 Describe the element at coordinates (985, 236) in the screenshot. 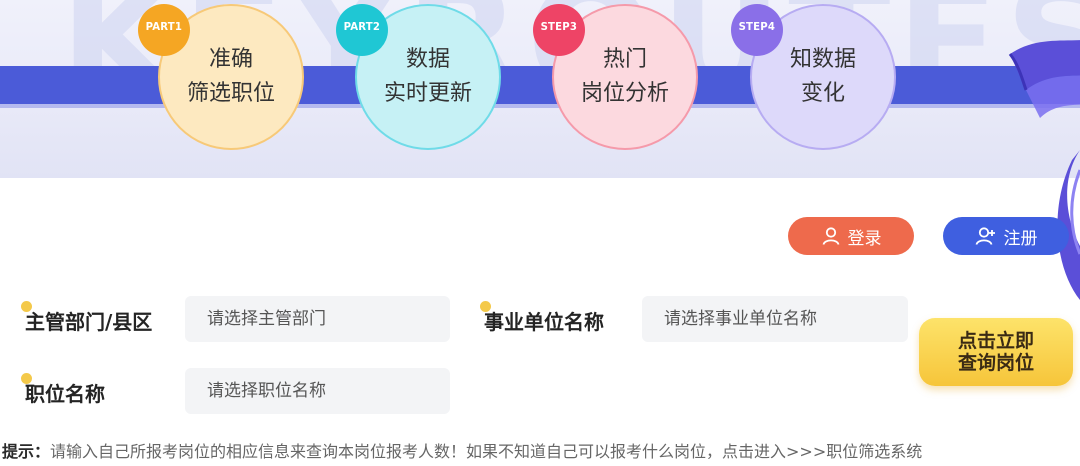

I see `user-plus-icon` at that location.